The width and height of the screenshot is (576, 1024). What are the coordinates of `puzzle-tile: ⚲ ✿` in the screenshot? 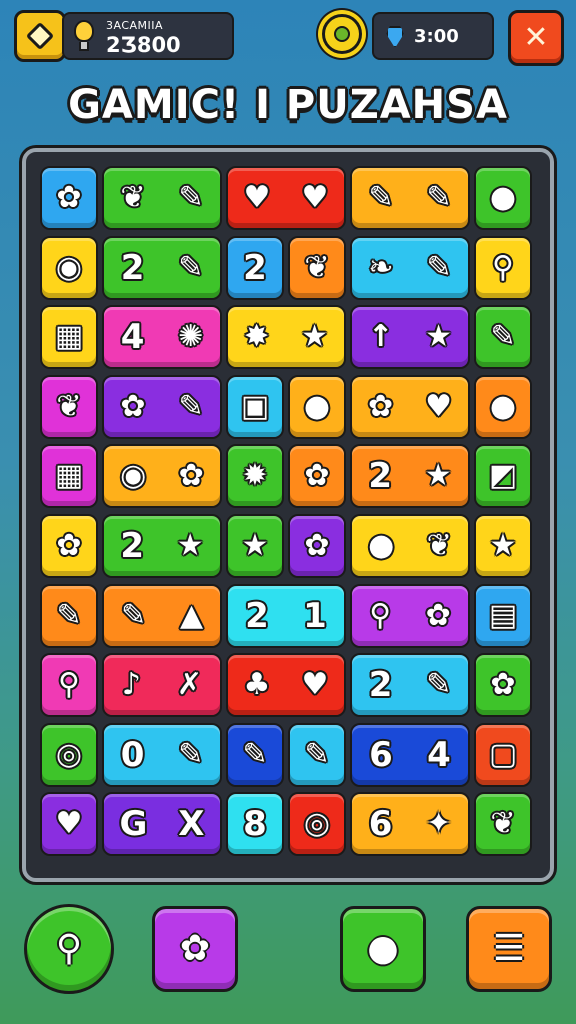 It's located at (410, 615).